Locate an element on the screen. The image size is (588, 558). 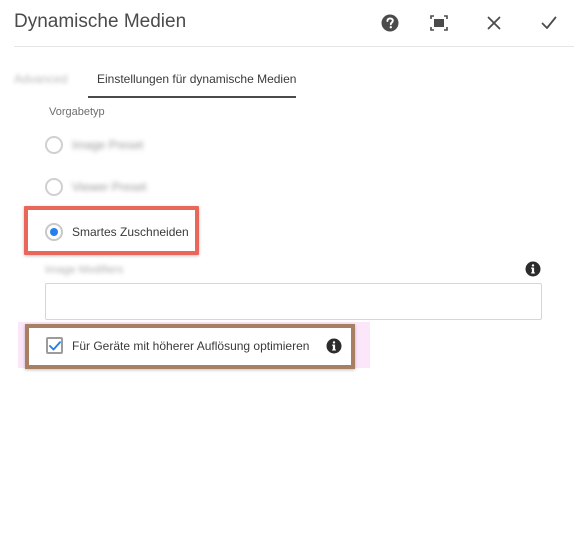
fullscreen-icon is located at coordinates (439, 23).